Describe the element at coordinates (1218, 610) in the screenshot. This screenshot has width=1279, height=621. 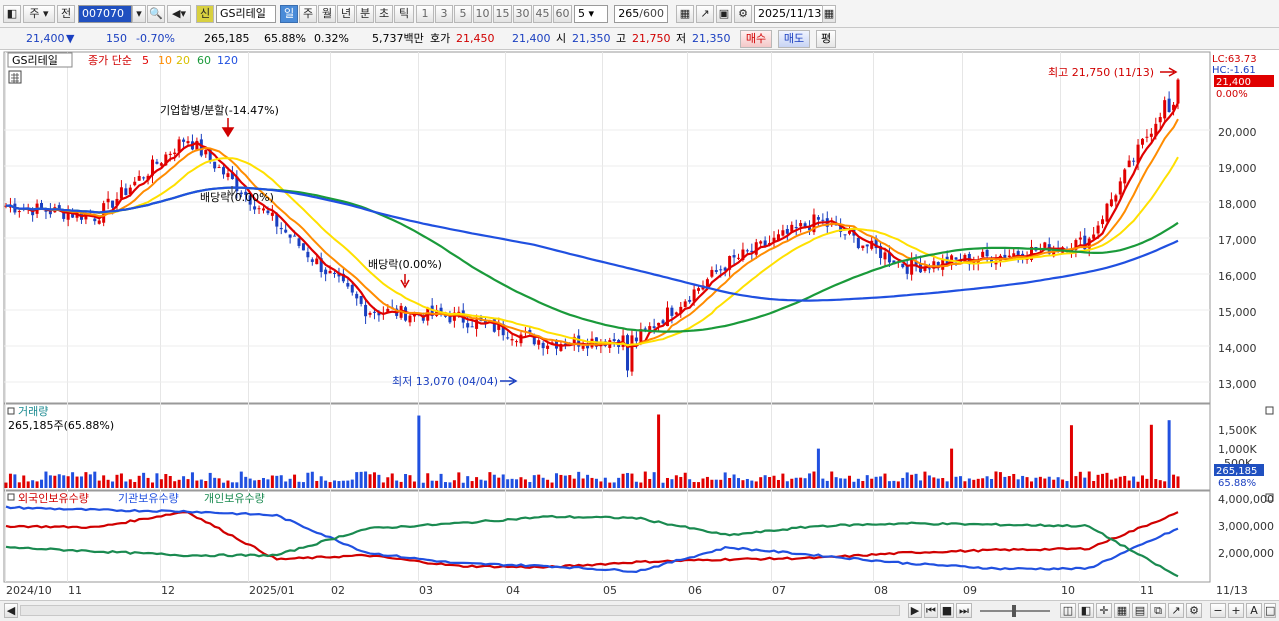
I see `zoom-out-icon: −` at that location.